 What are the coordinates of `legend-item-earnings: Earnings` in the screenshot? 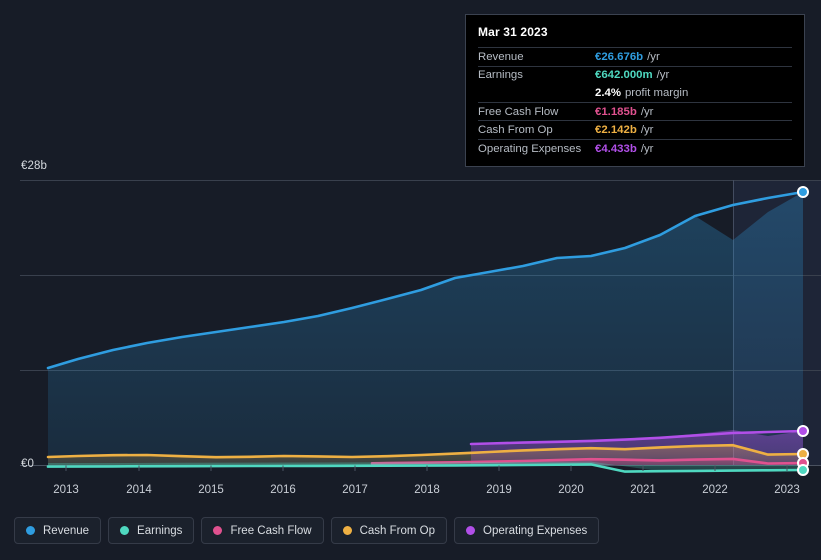 It's located at (151, 530).